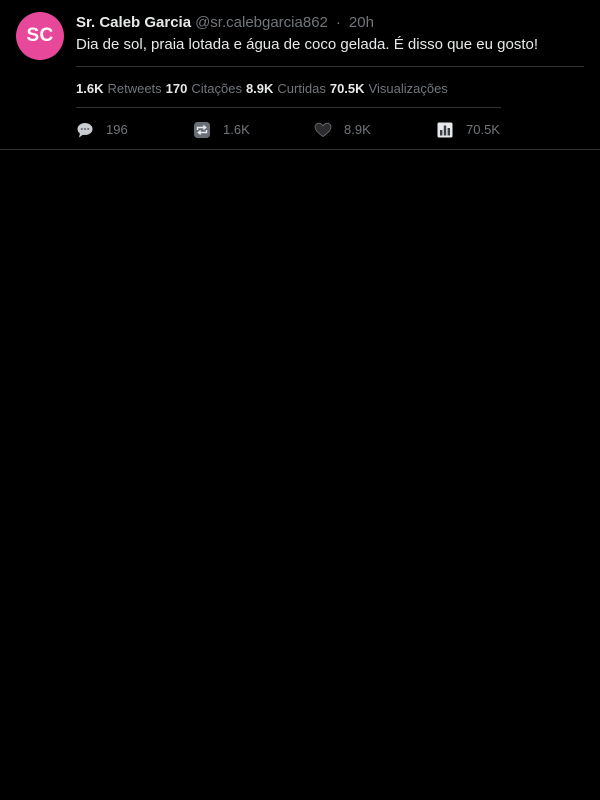 This screenshot has height=800, width=600. What do you see at coordinates (347, 88) in the screenshot?
I see `stat-value: 70.5K` at bounding box center [347, 88].